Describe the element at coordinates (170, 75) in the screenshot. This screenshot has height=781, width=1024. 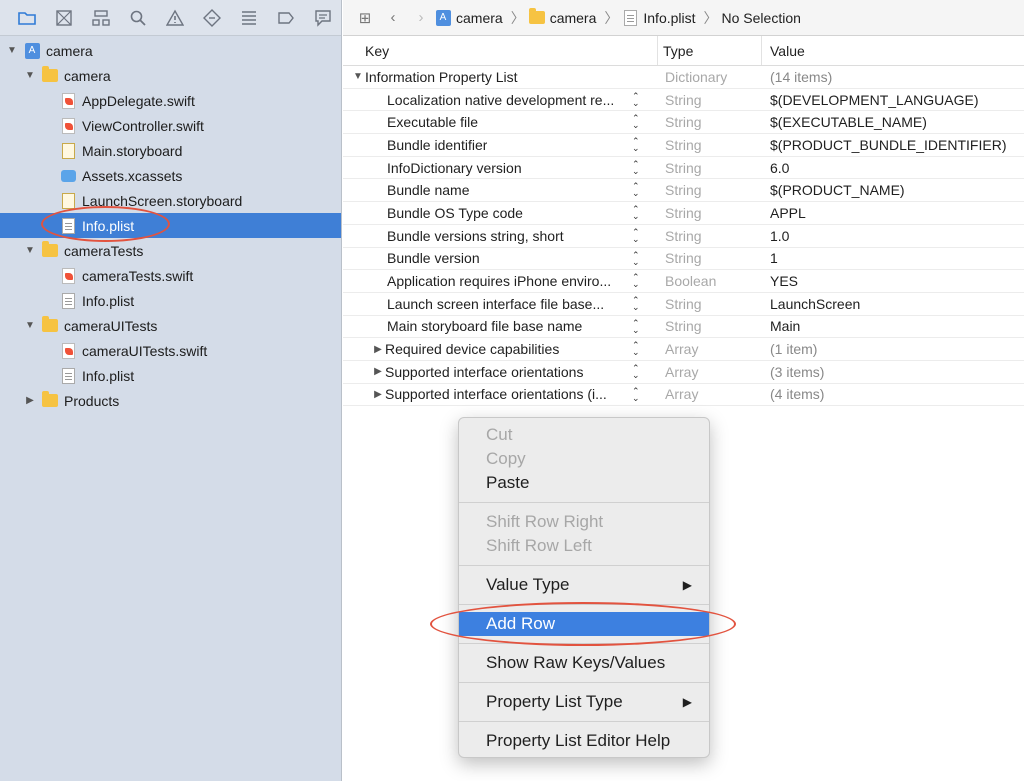
I see `tree-item-folder: ▼ camera` at that location.